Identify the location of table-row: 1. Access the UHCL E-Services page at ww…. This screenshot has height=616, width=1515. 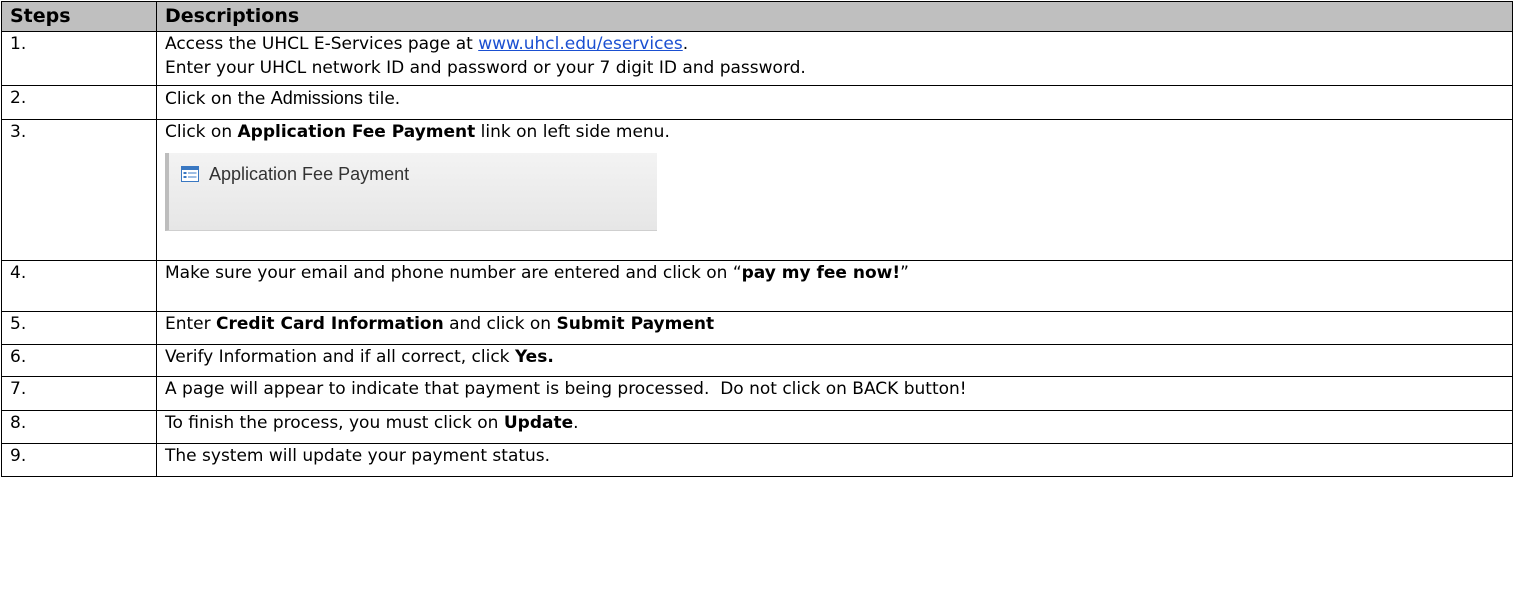
(757, 58).